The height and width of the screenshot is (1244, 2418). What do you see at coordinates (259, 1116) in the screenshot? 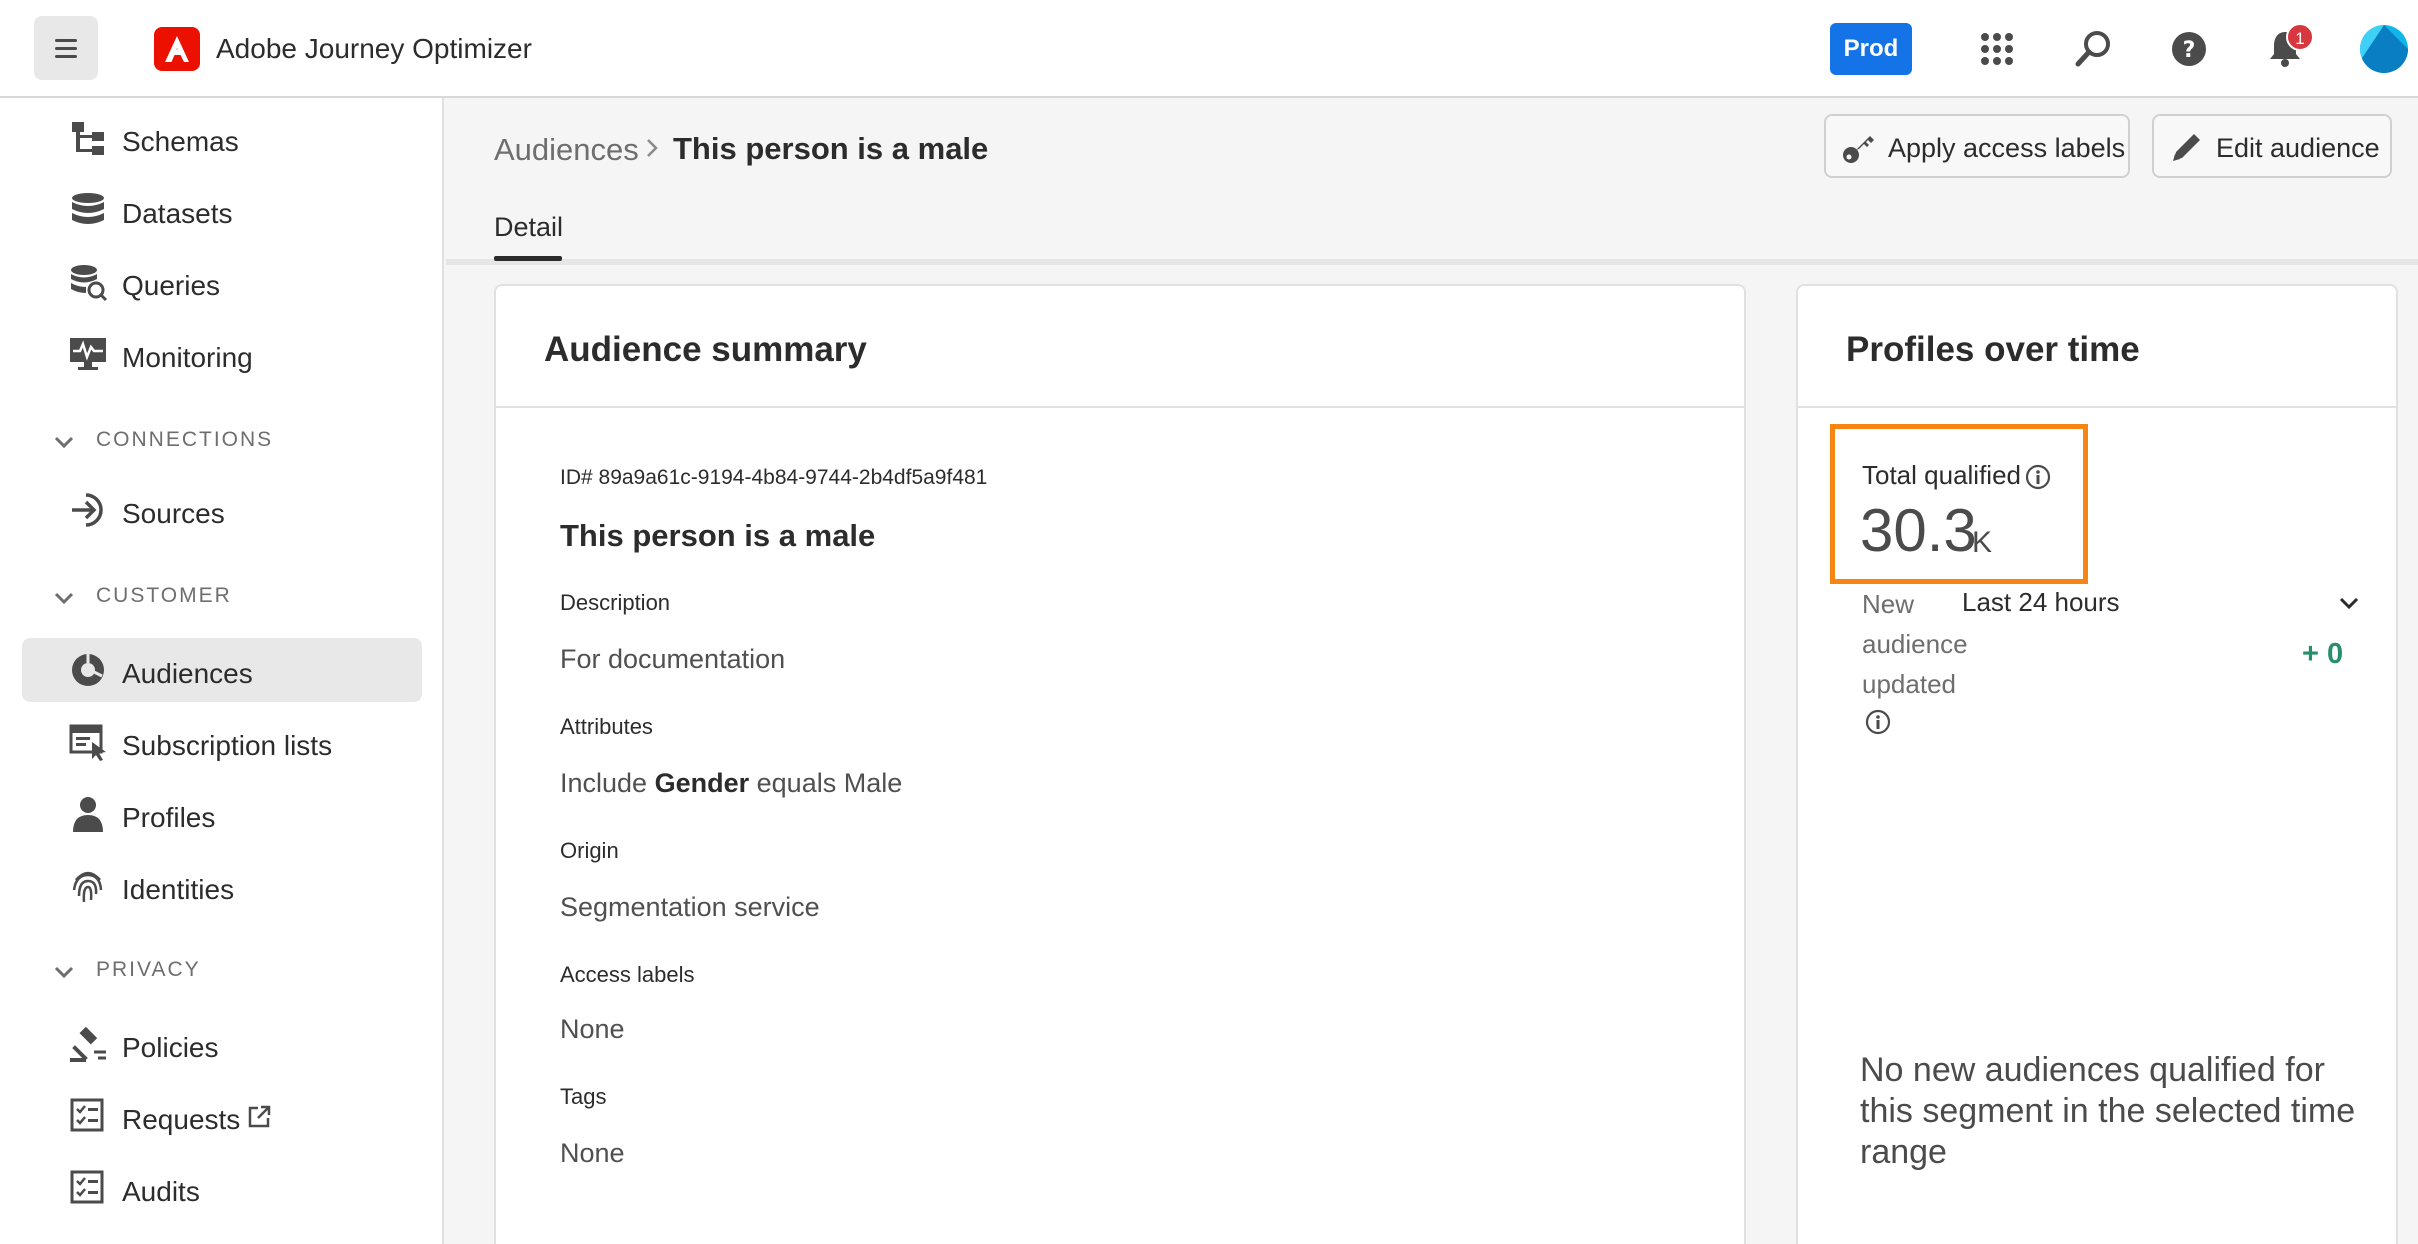
I see `external-link-icon` at bounding box center [259, 1116].